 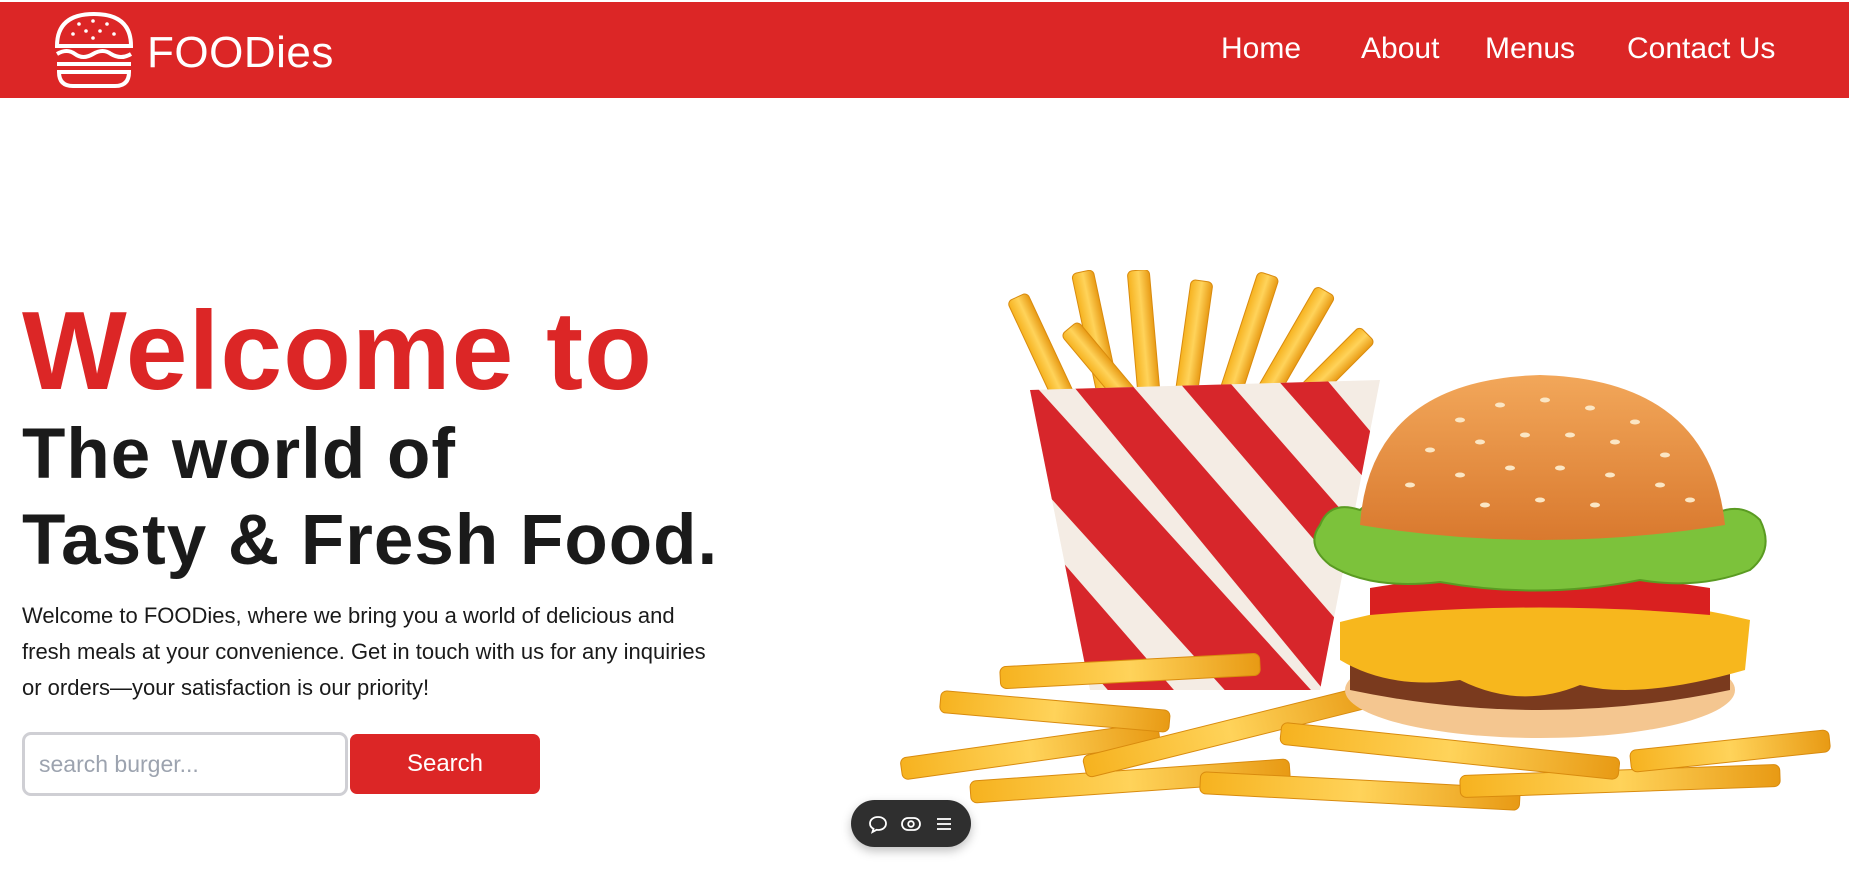 I want to click on top-navbar: FOODies Home About Menus Contact Us, so click(x=924, y=50).